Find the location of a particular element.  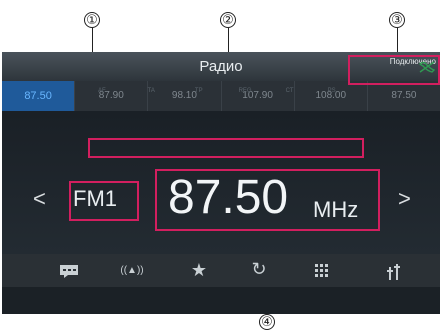

flag-af: AF is located at coordinates (102, 91).